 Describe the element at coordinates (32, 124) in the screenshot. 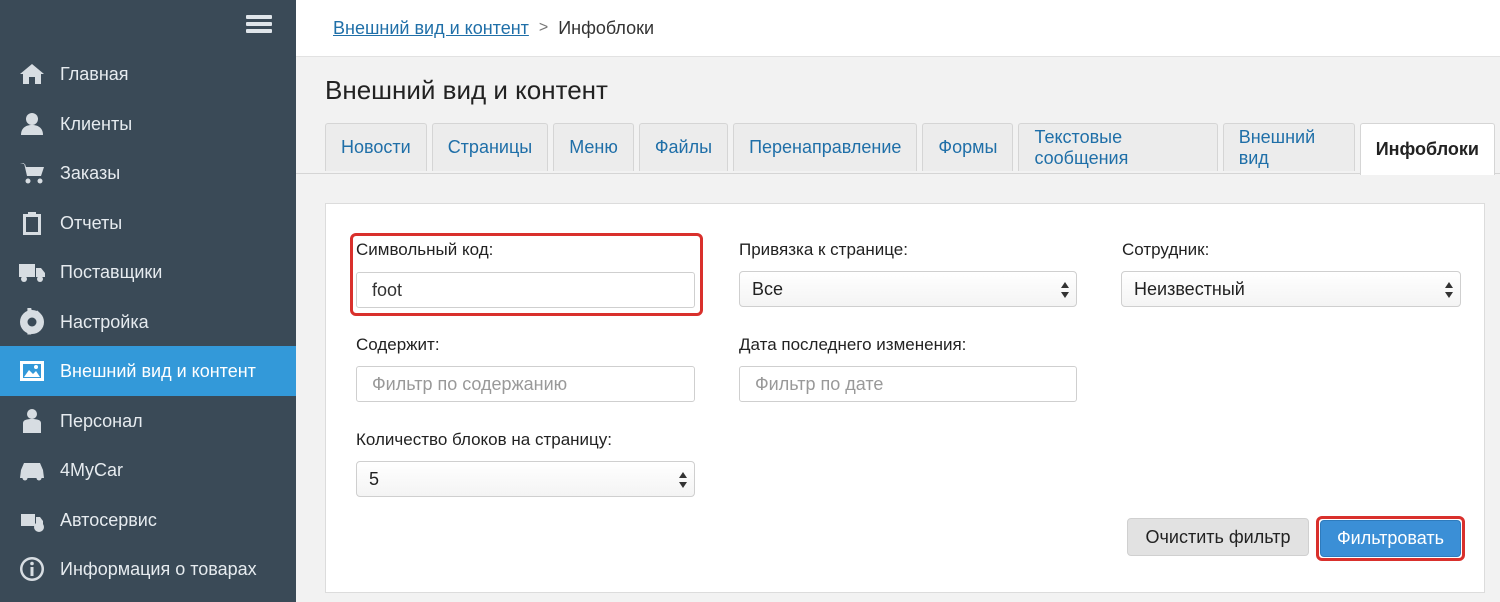

I see `clients-icon` at that location.